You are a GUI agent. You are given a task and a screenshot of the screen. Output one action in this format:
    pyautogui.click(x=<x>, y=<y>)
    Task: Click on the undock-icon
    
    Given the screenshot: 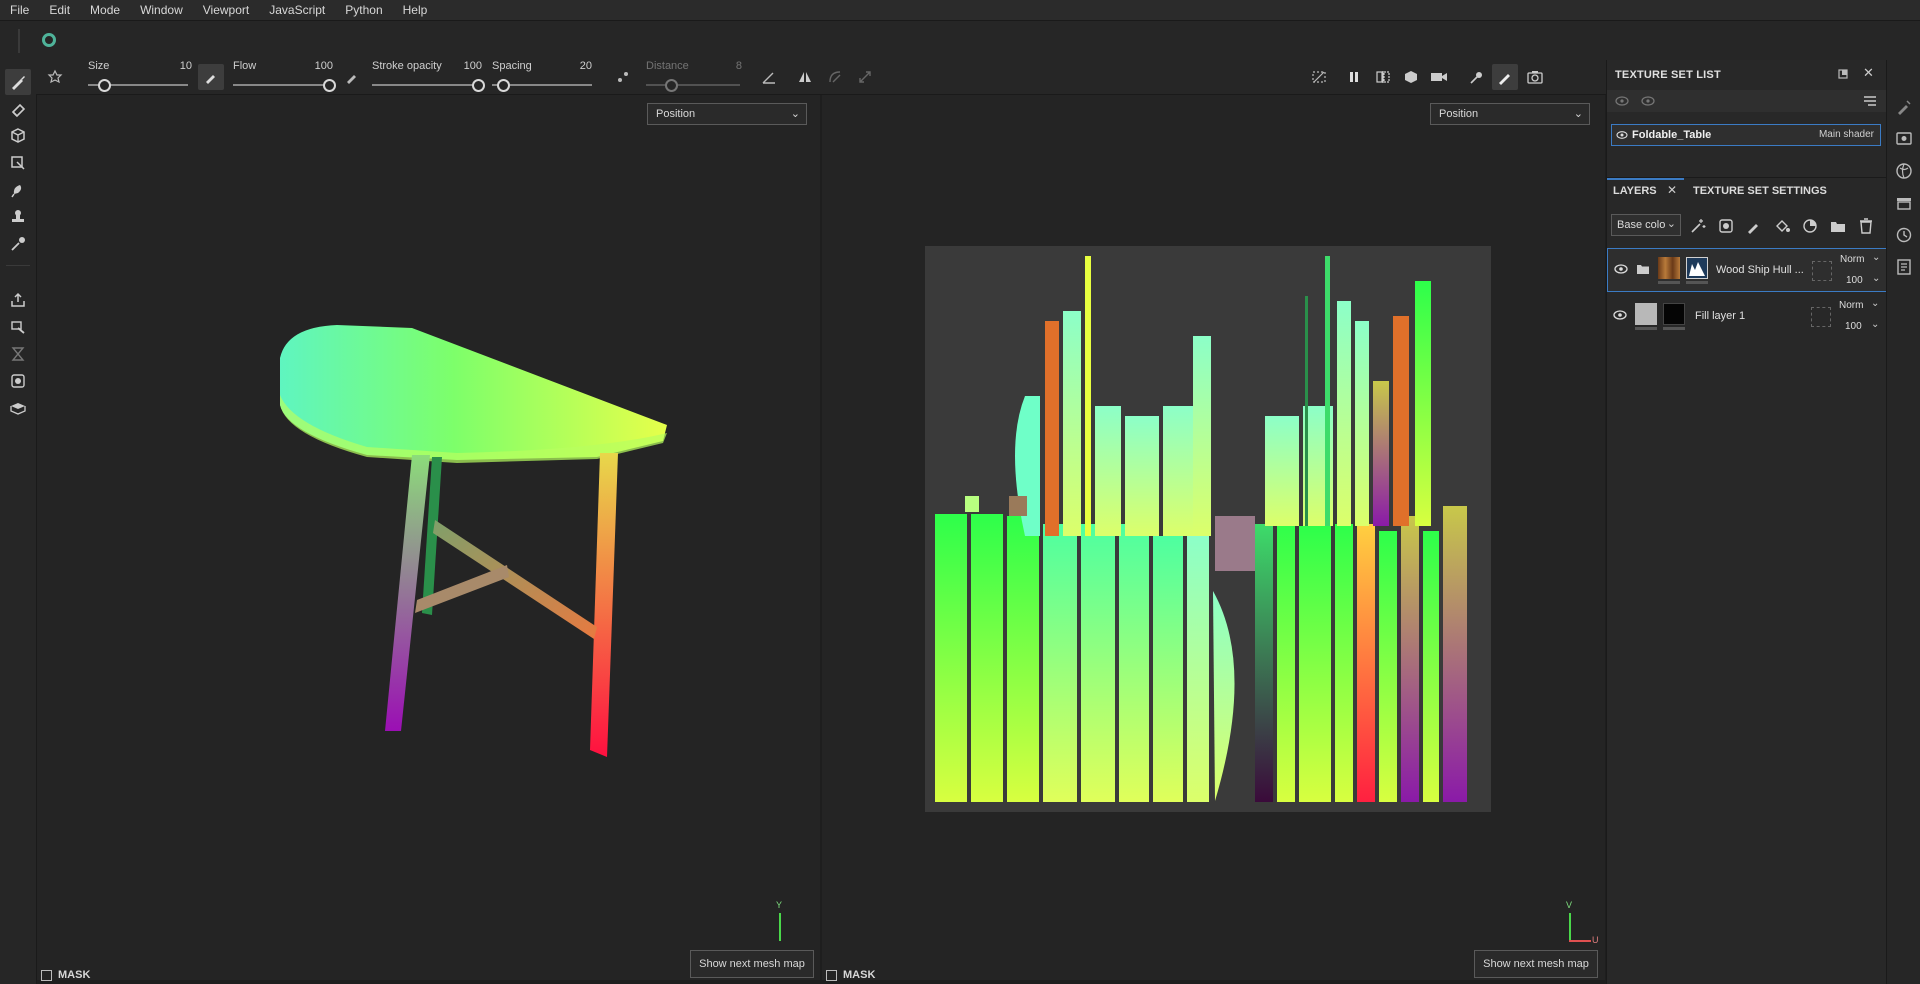 What is the action you would take?
    pyautogui.click(x=1843, y=74)
    